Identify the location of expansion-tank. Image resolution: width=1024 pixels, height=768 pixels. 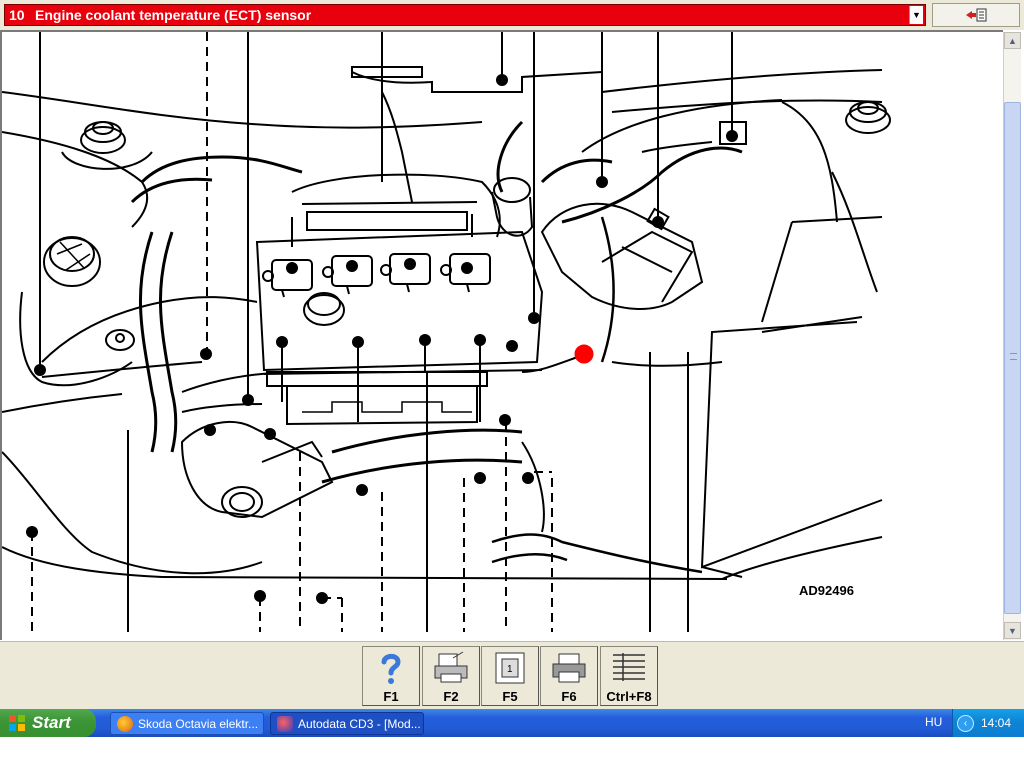
(77, 311).